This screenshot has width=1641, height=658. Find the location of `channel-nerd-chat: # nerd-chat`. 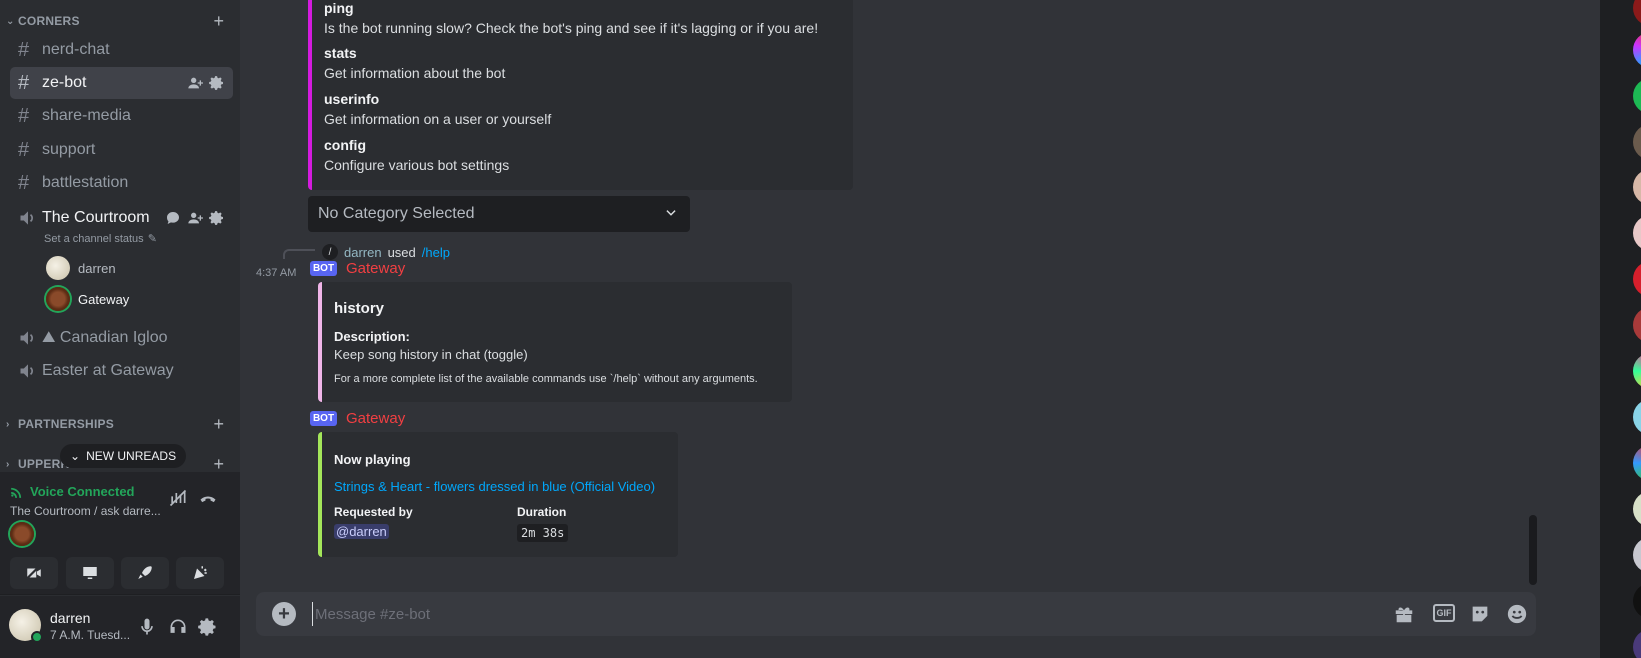

channel-nerd-chat: # nerd-chat is located at coordinates (121, 50).